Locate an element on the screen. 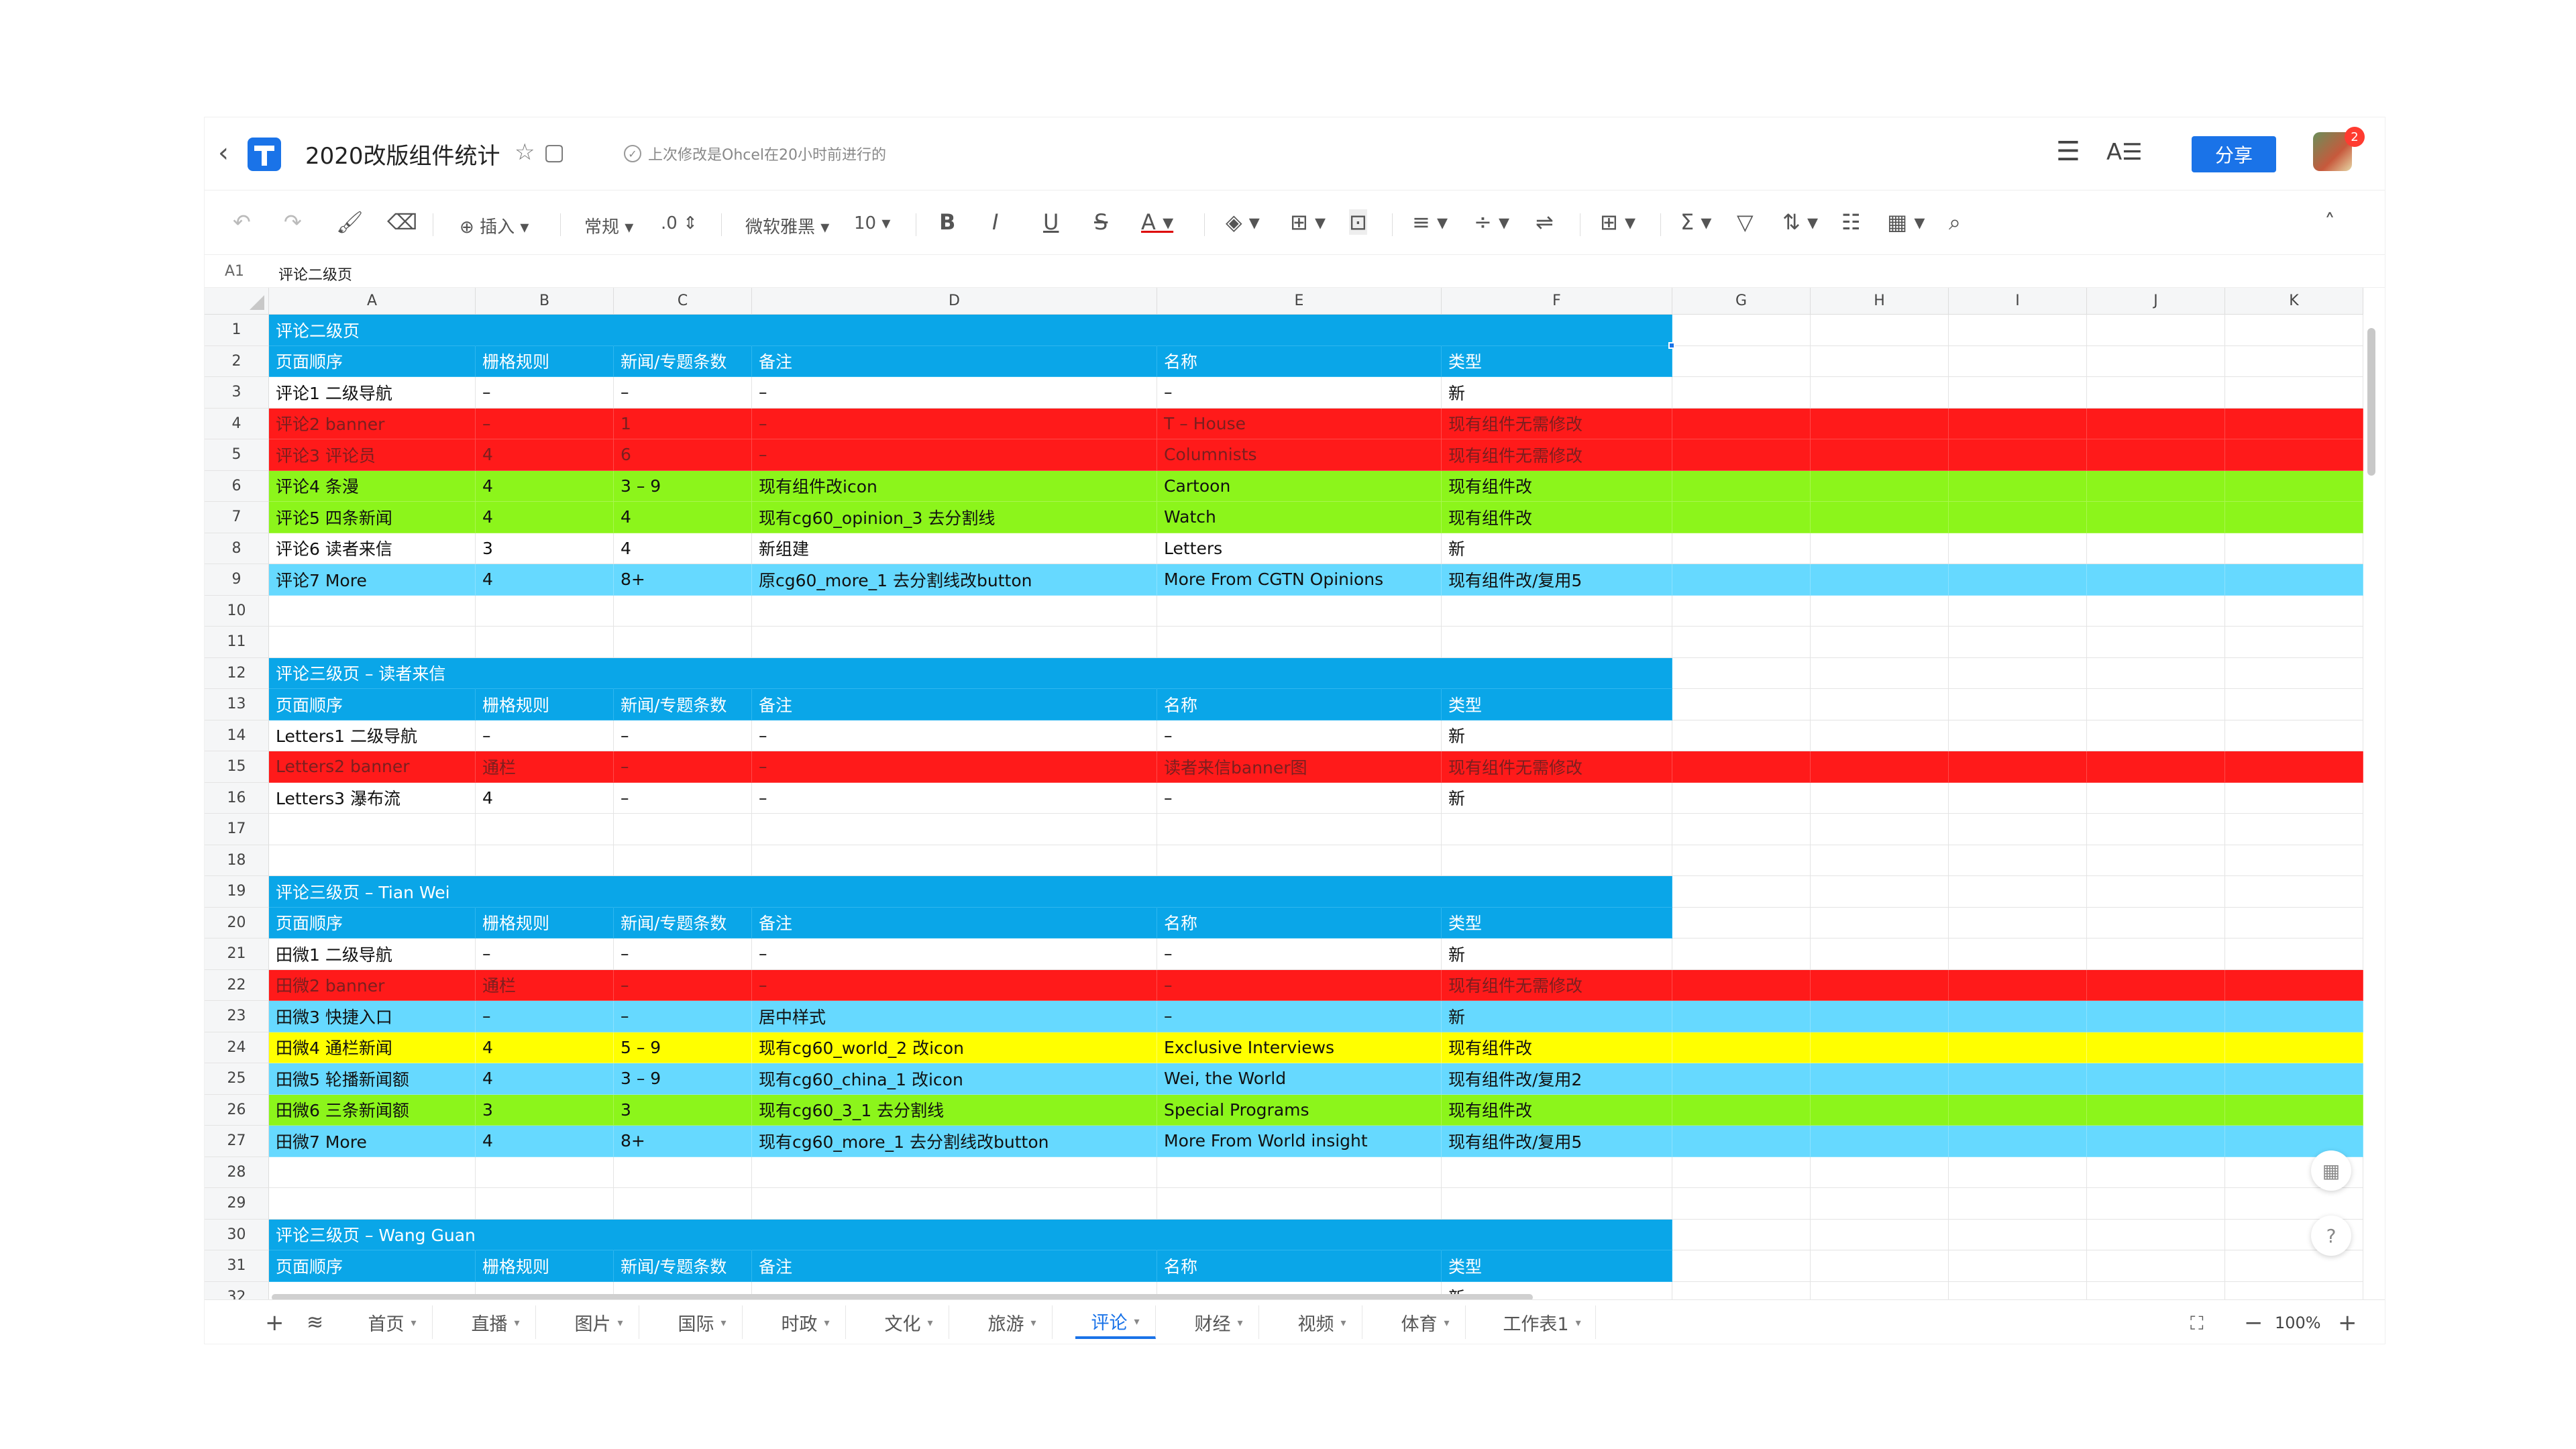  cell-a3: 评论1 二级导航 is located at coordinates (372, 393).